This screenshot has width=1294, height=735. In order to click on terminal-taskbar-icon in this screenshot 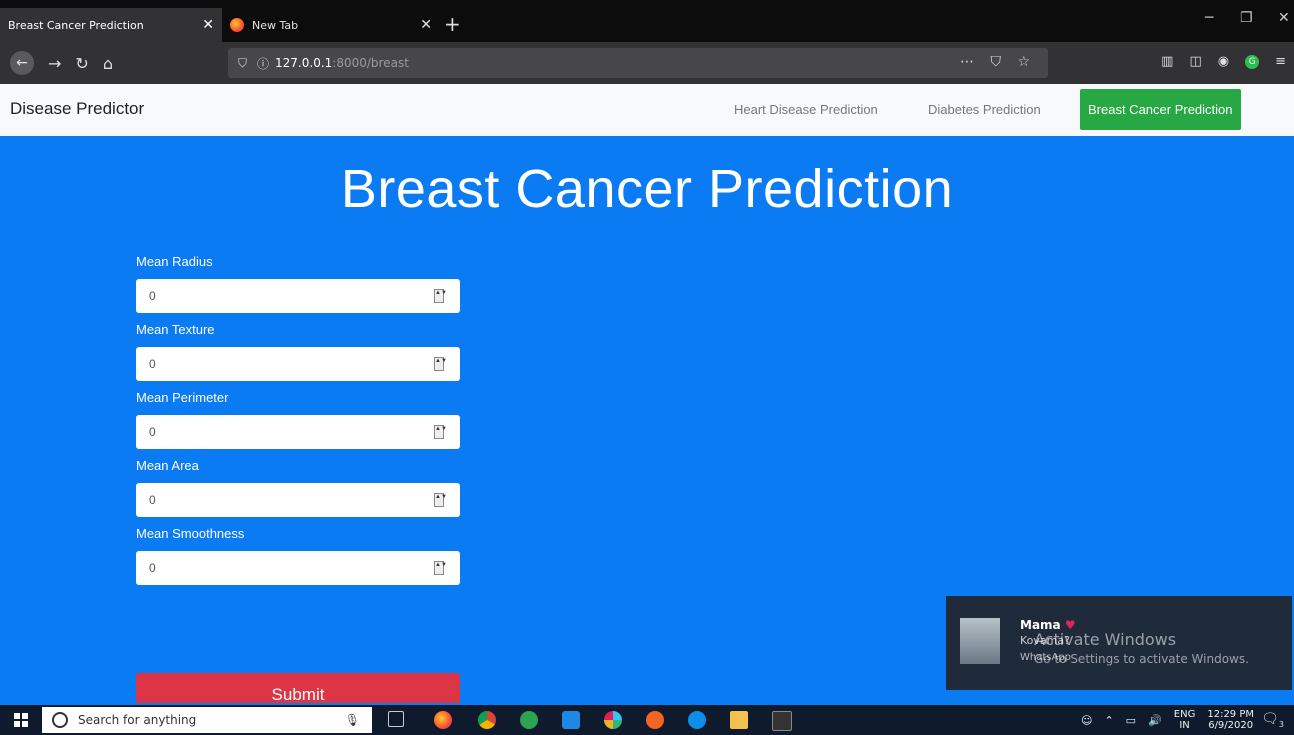, I will do `click(782, 721)`.